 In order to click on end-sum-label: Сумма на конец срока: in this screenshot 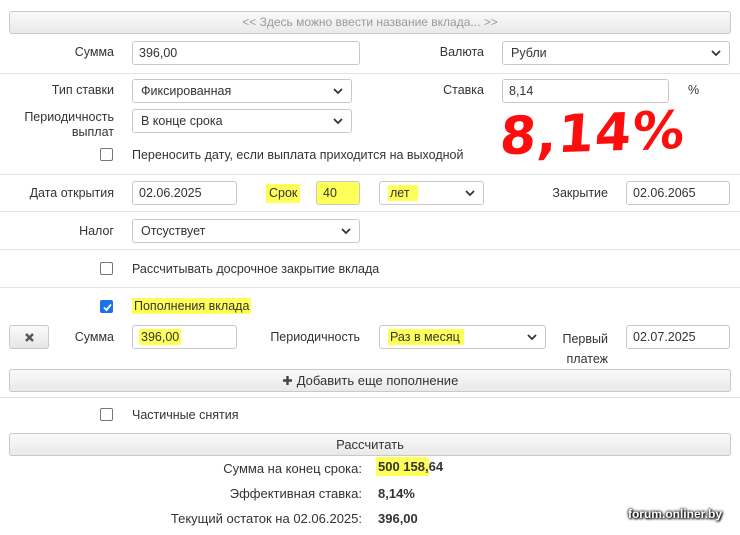, I will do `click(292, 468)`.